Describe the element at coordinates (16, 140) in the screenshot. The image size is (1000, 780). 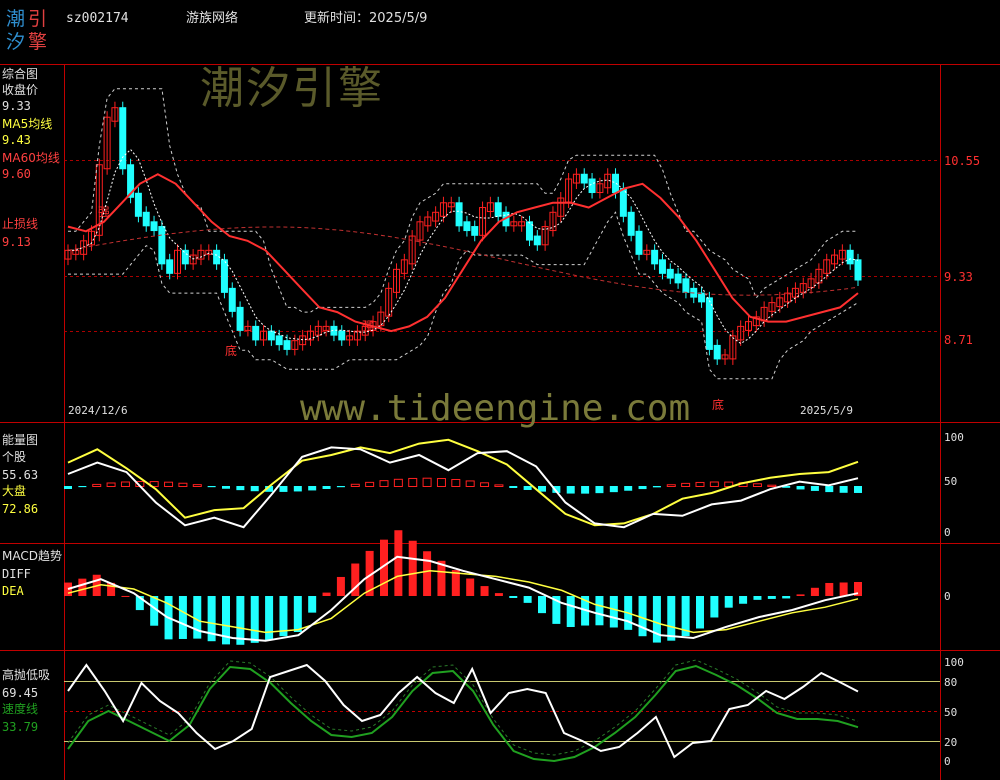
I see `ma5-value: 9.43` at that location.